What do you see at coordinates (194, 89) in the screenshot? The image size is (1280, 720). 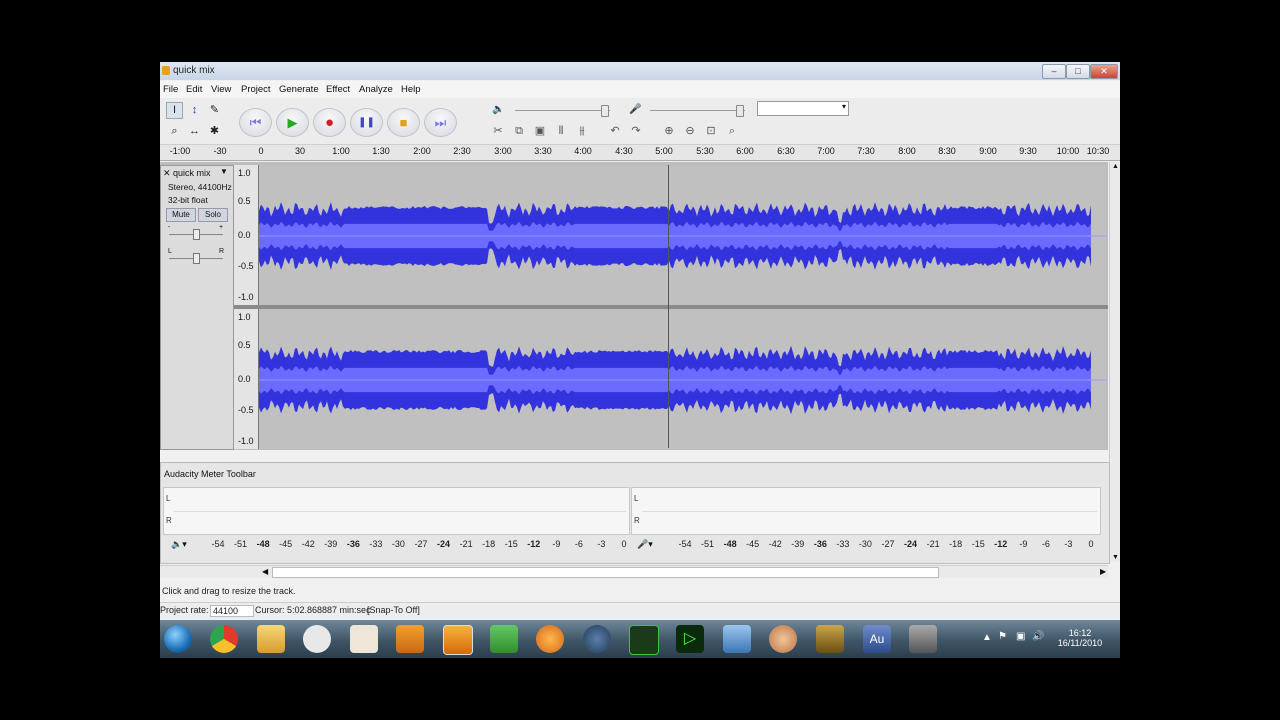 I see `menu-edit: Edit` at bounding box center [194, 89].